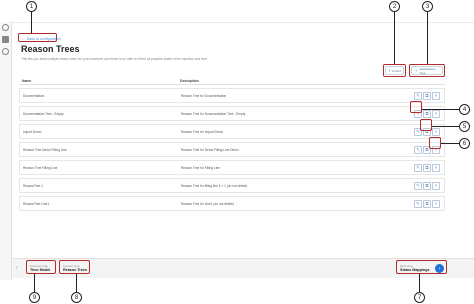 This screenshot has width=474, height=304. What do you see at coordinates (232, 81) in the screenshot?
I see `table-header: Name Description` at bounding box center [232, 81].